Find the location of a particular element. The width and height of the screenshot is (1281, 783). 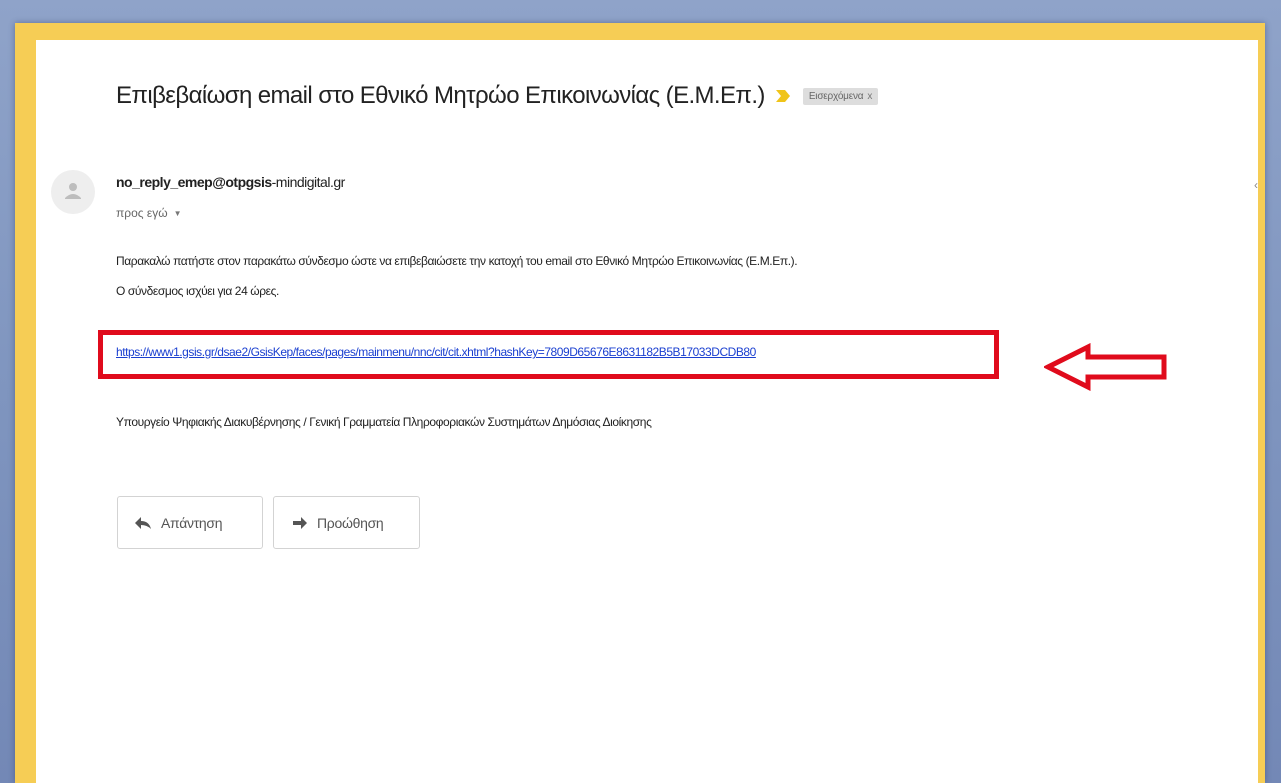

sender-user: no_reply_emep@otpgsis is located at coordinates (194, 182).